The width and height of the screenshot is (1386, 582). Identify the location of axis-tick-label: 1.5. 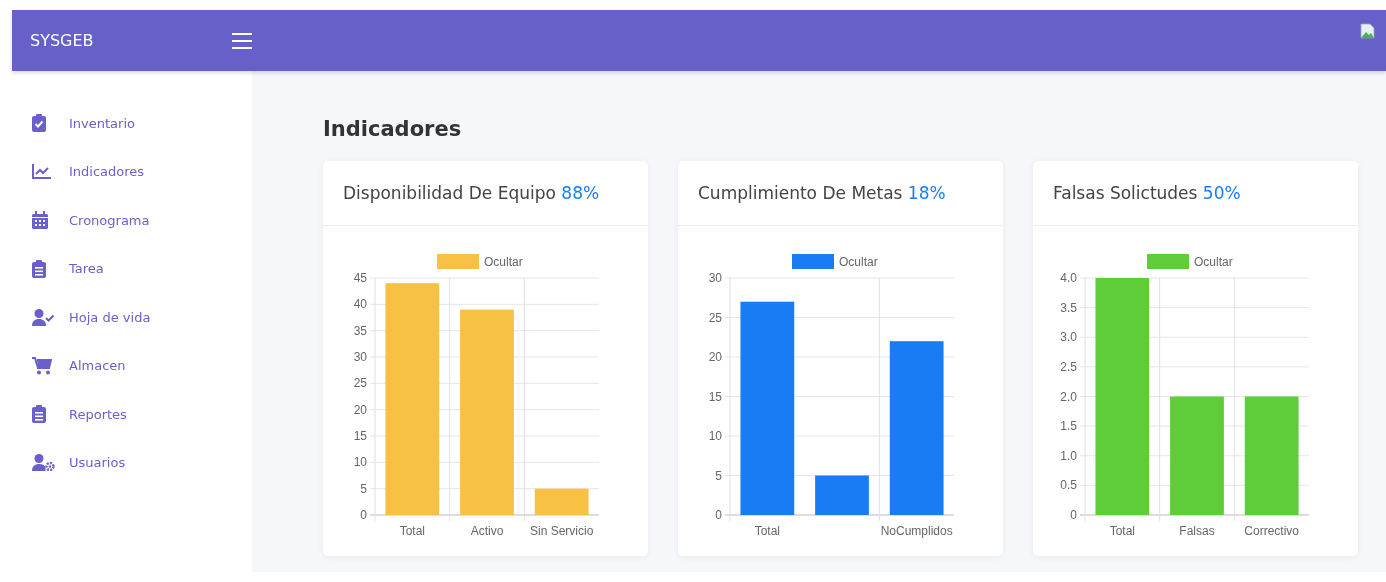
(1068, 426).